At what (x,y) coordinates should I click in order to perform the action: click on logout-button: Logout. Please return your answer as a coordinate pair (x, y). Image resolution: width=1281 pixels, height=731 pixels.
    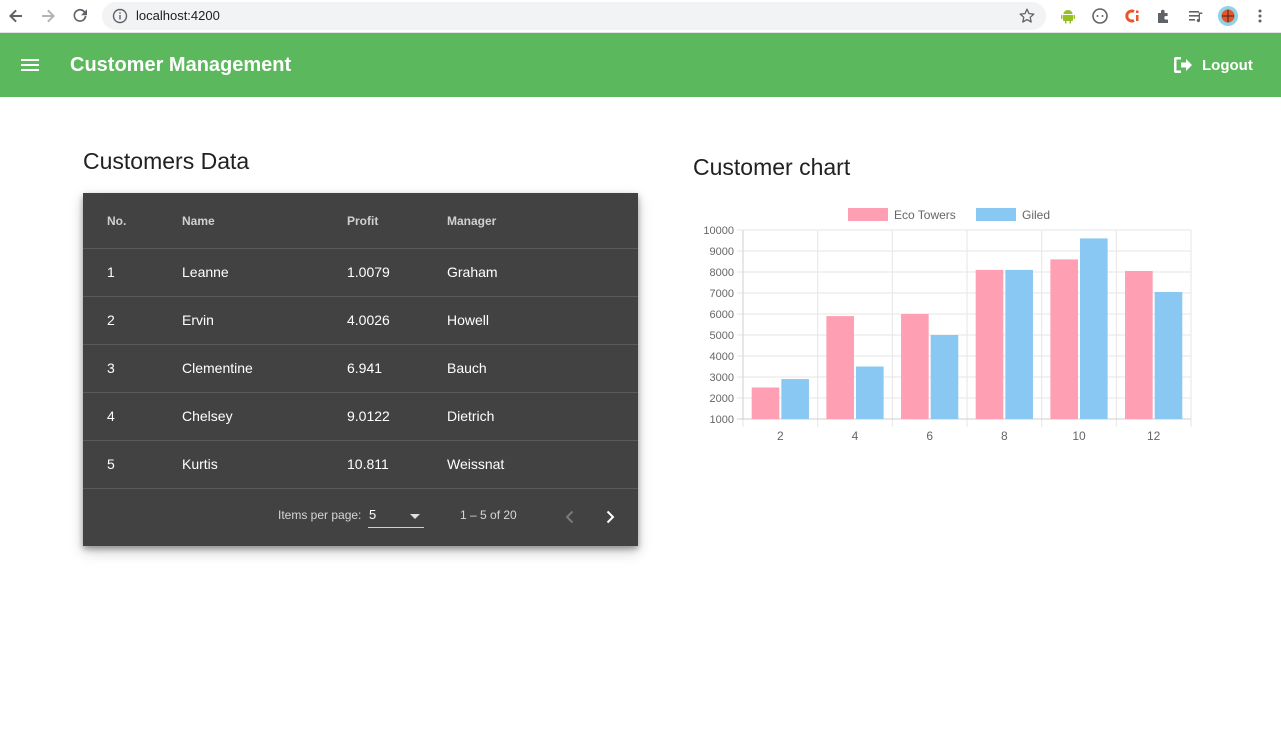
    Looking at the image, I should click on (1212, 65).